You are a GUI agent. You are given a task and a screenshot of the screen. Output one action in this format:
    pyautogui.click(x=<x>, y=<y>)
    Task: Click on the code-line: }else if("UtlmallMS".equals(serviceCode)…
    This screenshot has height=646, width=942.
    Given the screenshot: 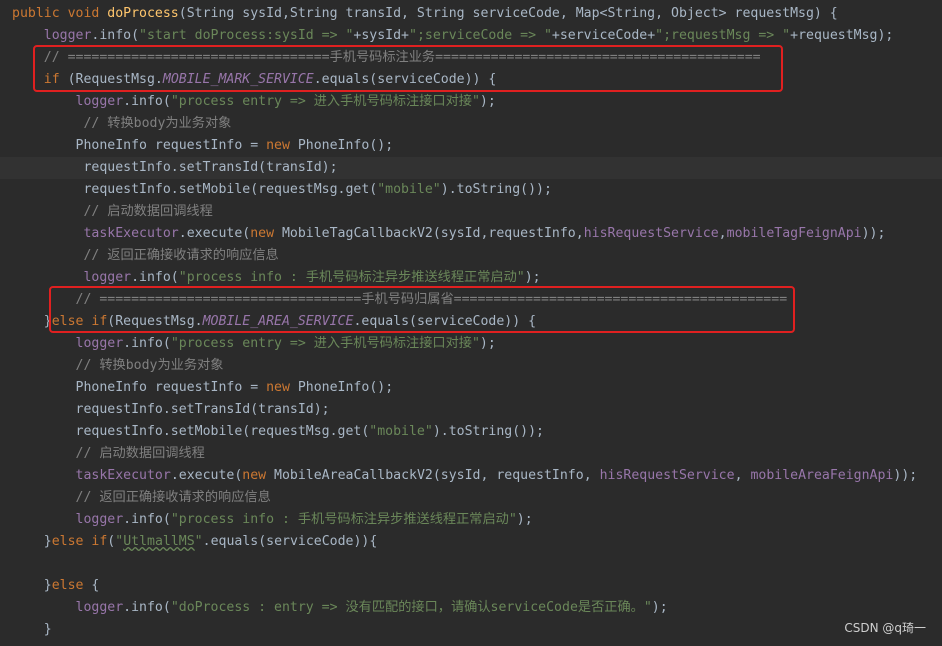 What is the action you would take?
    pyautogui.click(x=195, y=542)
    